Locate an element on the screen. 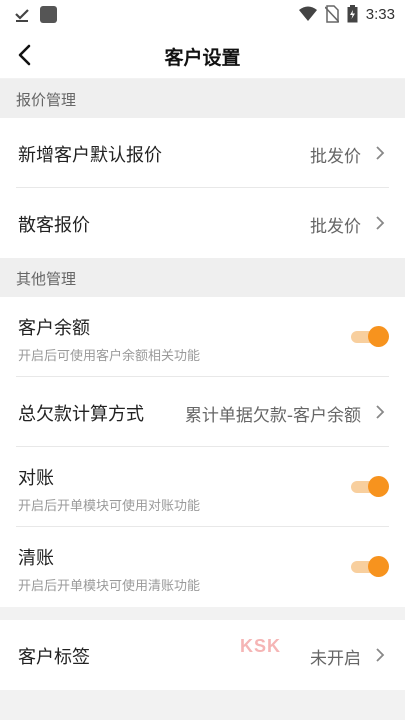 The height and width of the screenshot is (720, 405). wifi-icon is located at coordinates (307, 13).